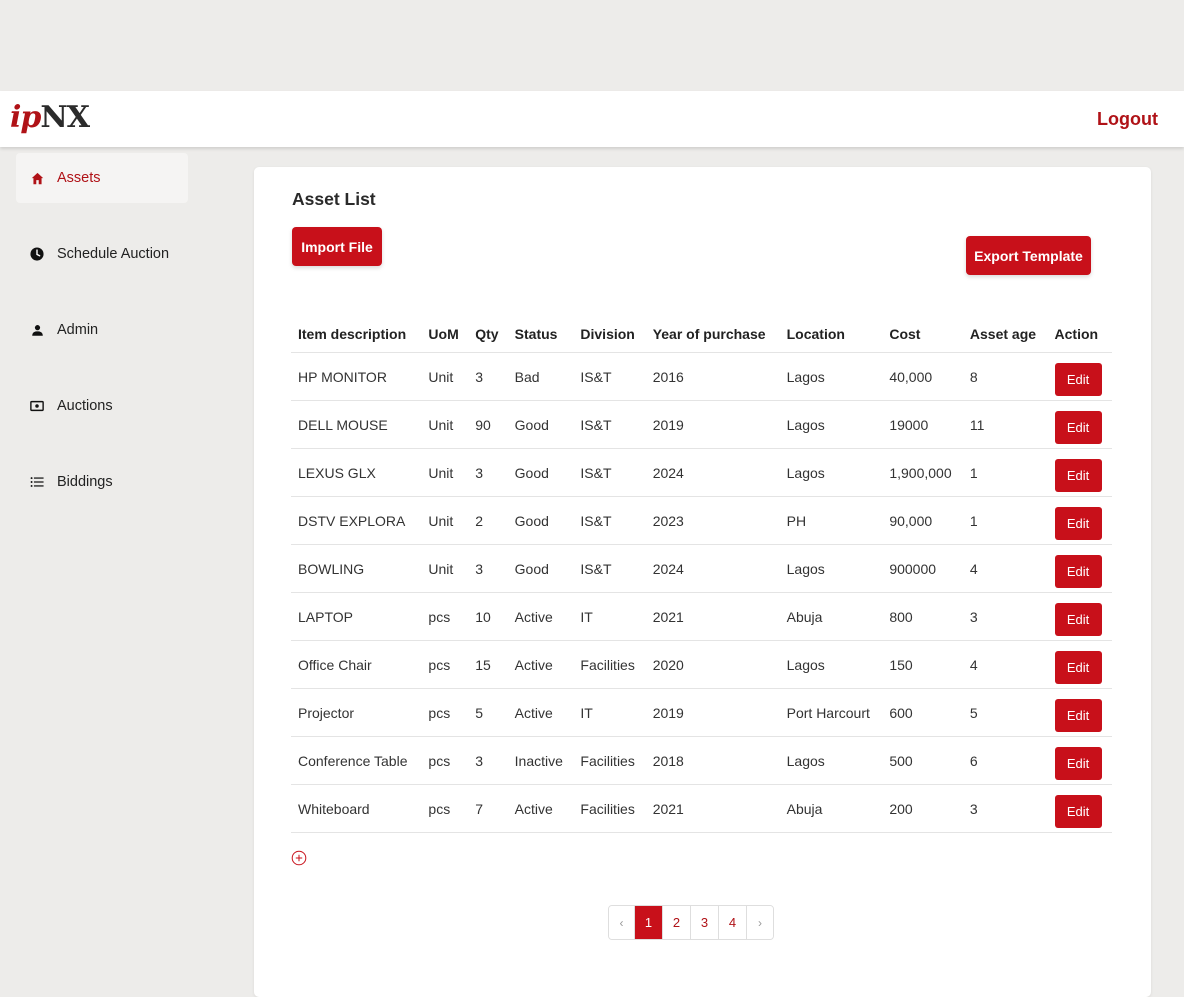 The height and width of the screenshot is (997, 1184). What do you see at coordinates (337, 246) in the screenshot?
I see `import-file-button: Import File` at bounding box center [337, 246].